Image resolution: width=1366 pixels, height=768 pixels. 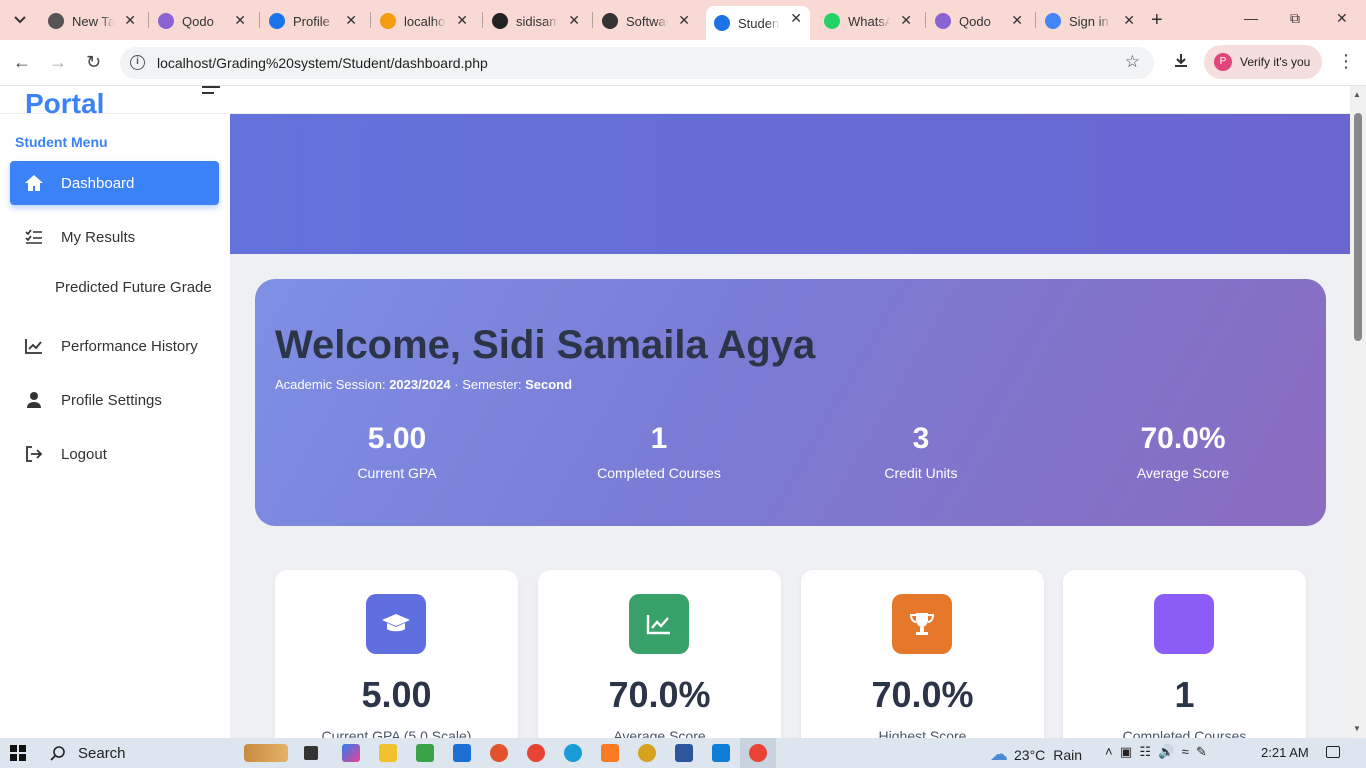 I want to click on notifications-icon, so click(x=1333, y=752).